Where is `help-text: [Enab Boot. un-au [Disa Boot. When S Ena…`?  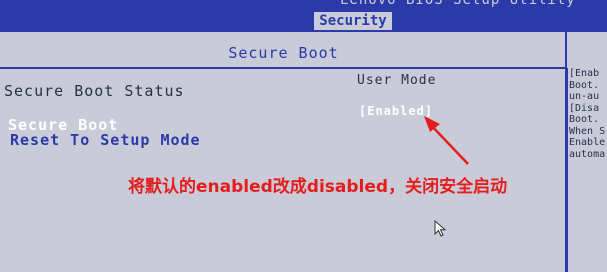
help-text: [Enab Boot. un-au [Disa Boot. When S Ena… is located at coordinates (587, 170).